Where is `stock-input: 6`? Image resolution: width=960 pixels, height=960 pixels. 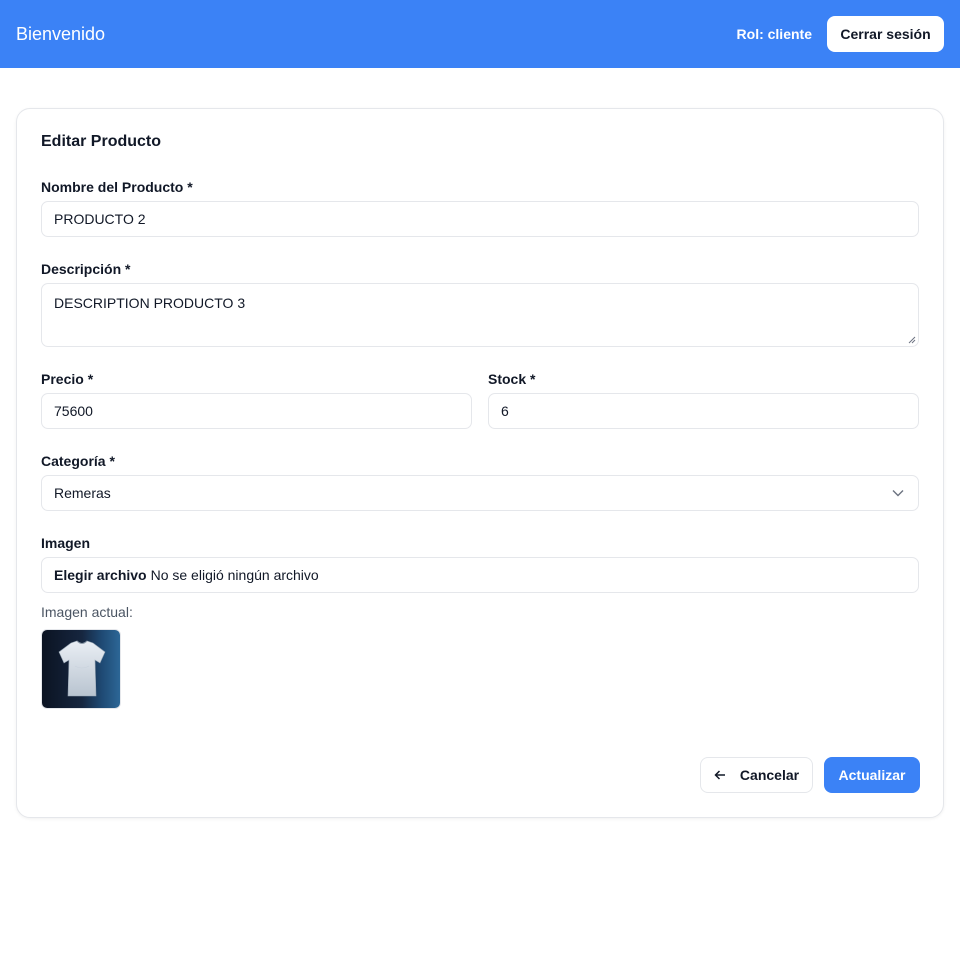
stock-input: 6 is located at coordinates (703, 411).